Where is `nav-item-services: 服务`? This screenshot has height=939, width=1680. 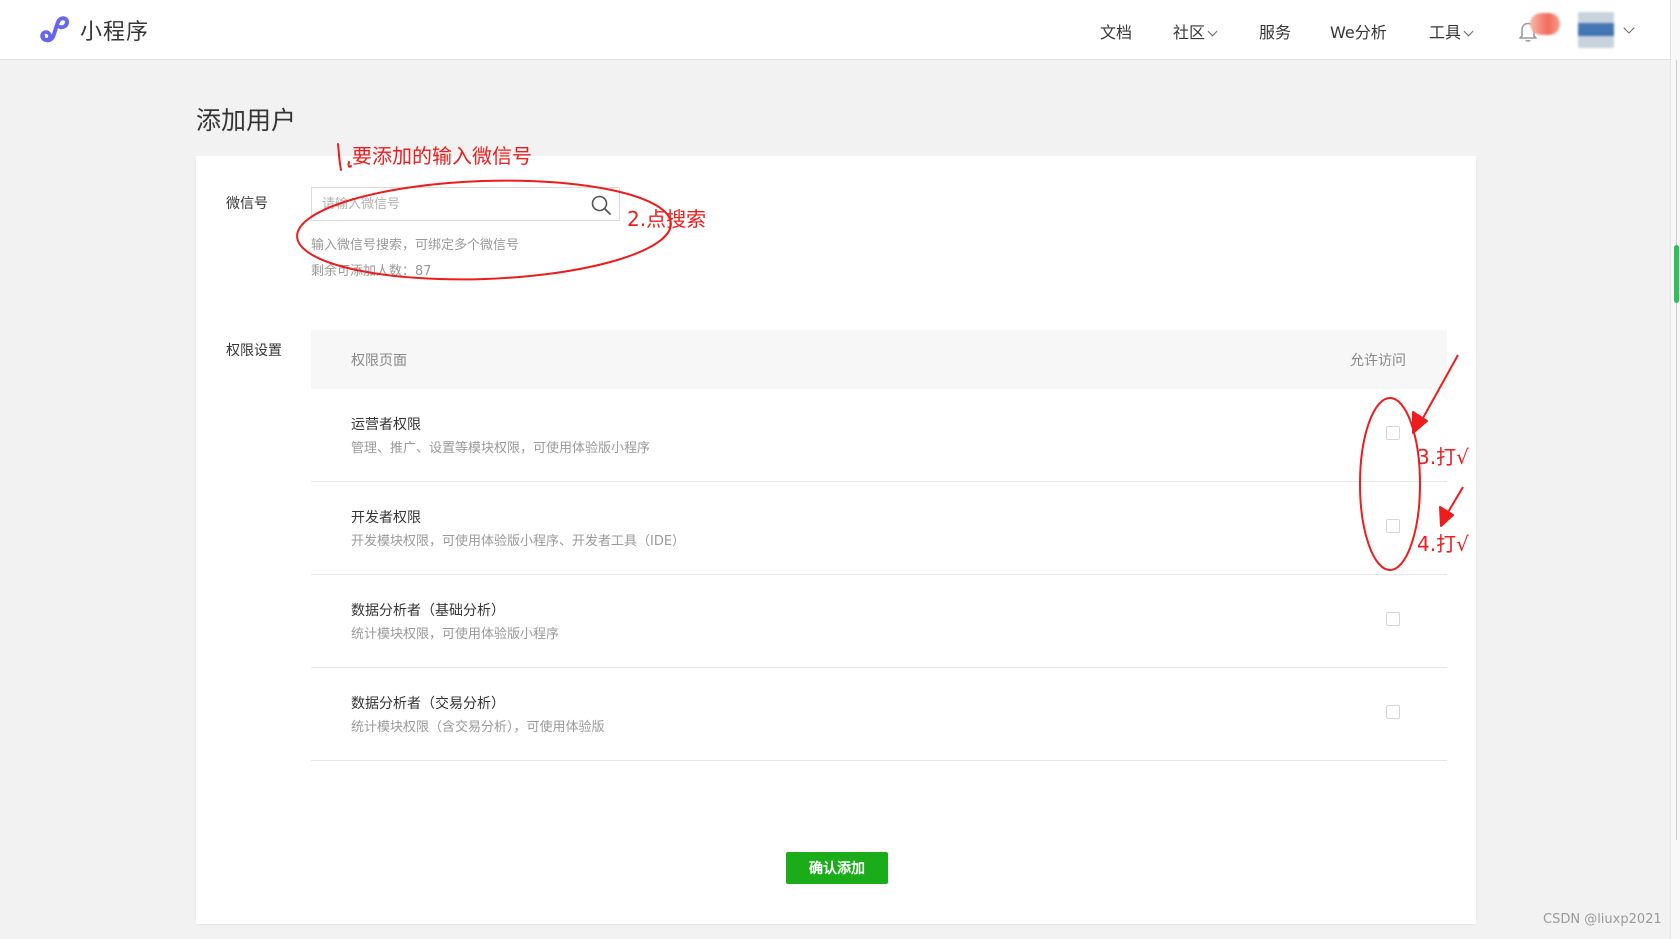 nav-item-services: 服务 is located at coordinates (1275, 31).